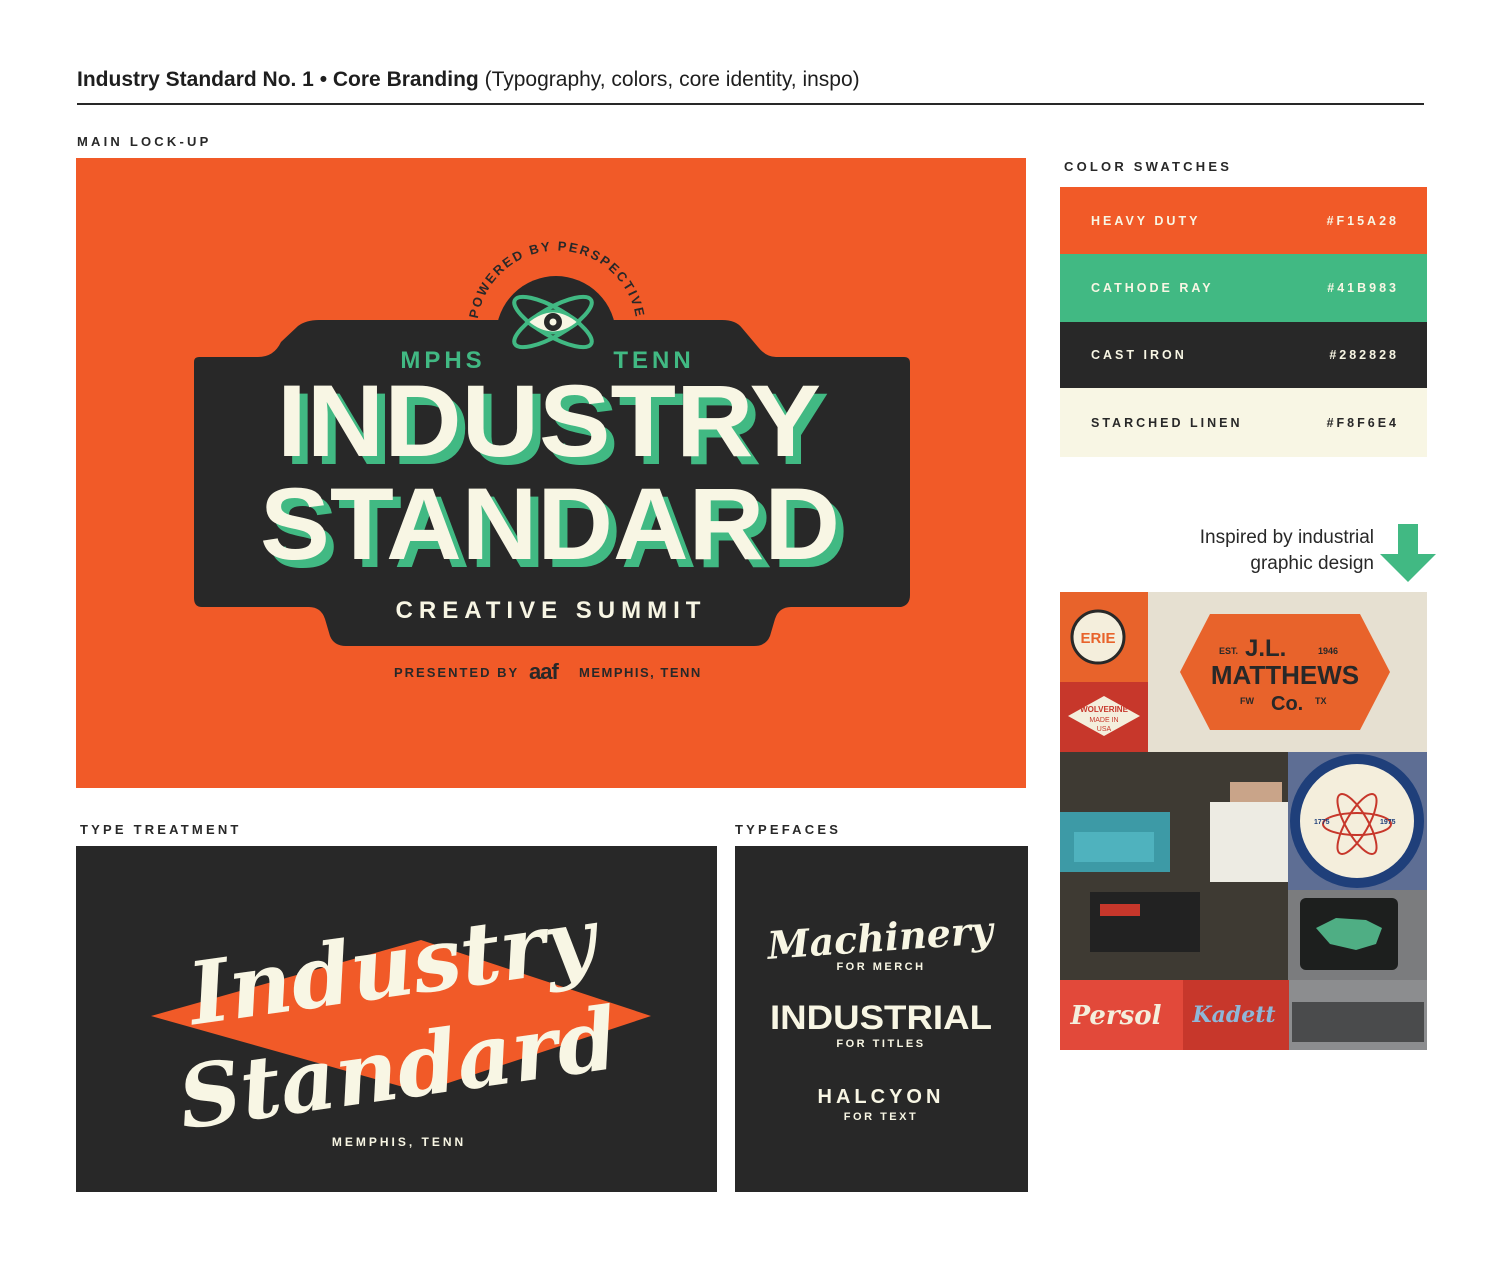 This screenshot has width=1500, height=1263. I want to click on matthews-initials: J.L., so click(1265, 648).